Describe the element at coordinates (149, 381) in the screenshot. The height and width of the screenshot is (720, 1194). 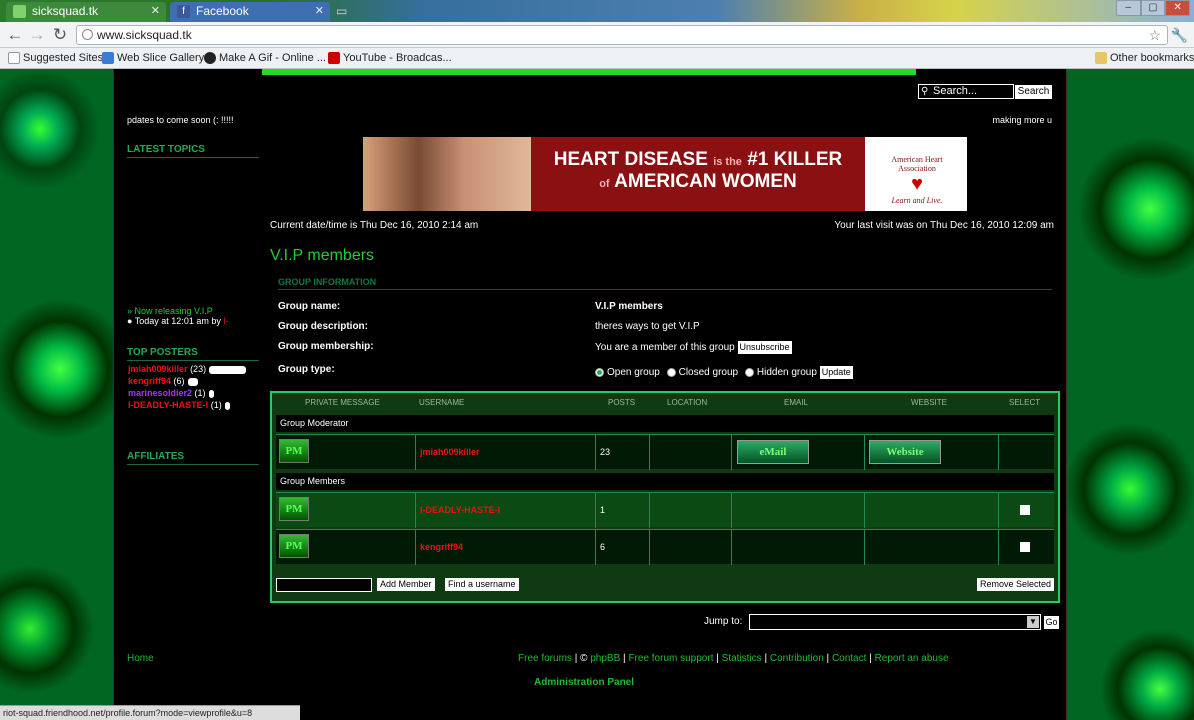
I see `top-poster-name: kengriff94` at that location.